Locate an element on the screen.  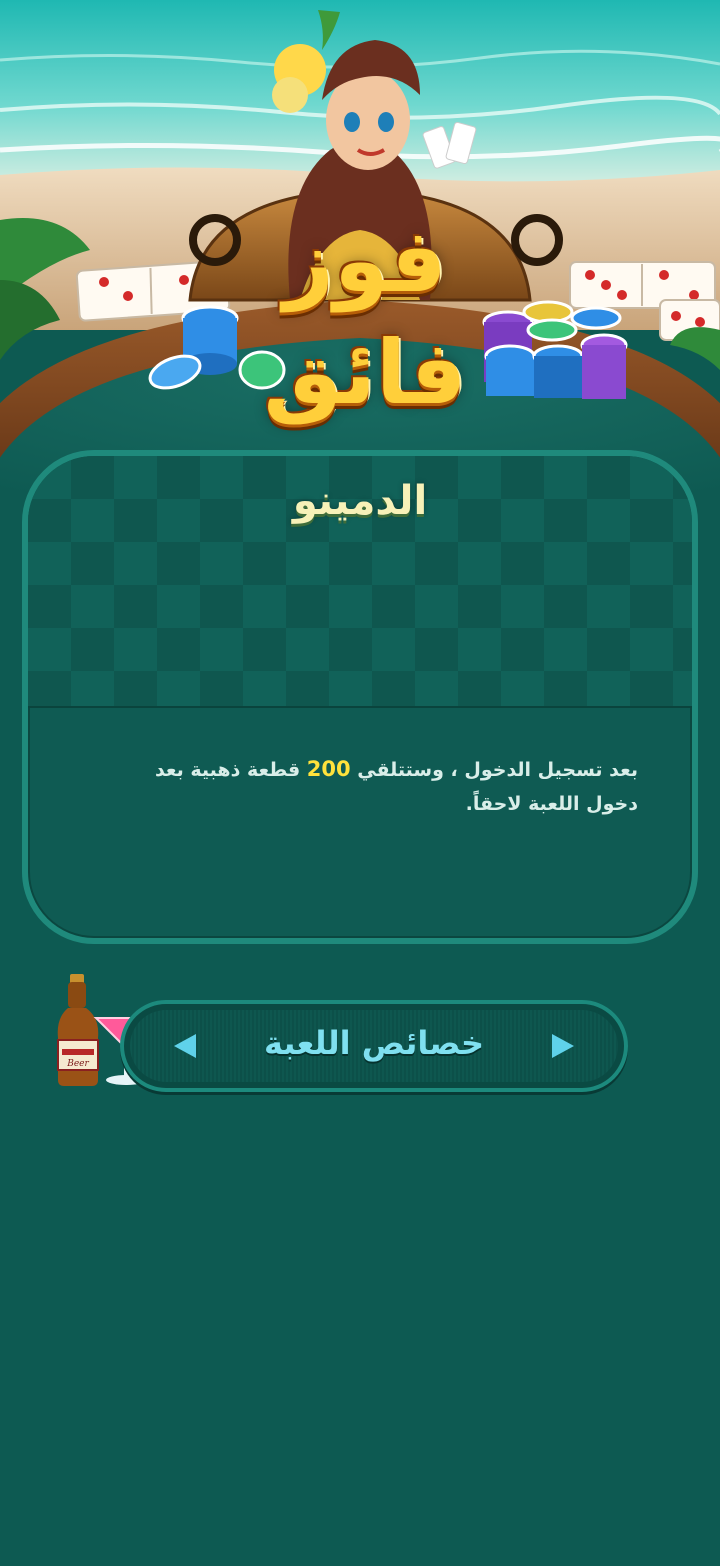
game-logo: فوز فائق is located at coordinates (365, 340).